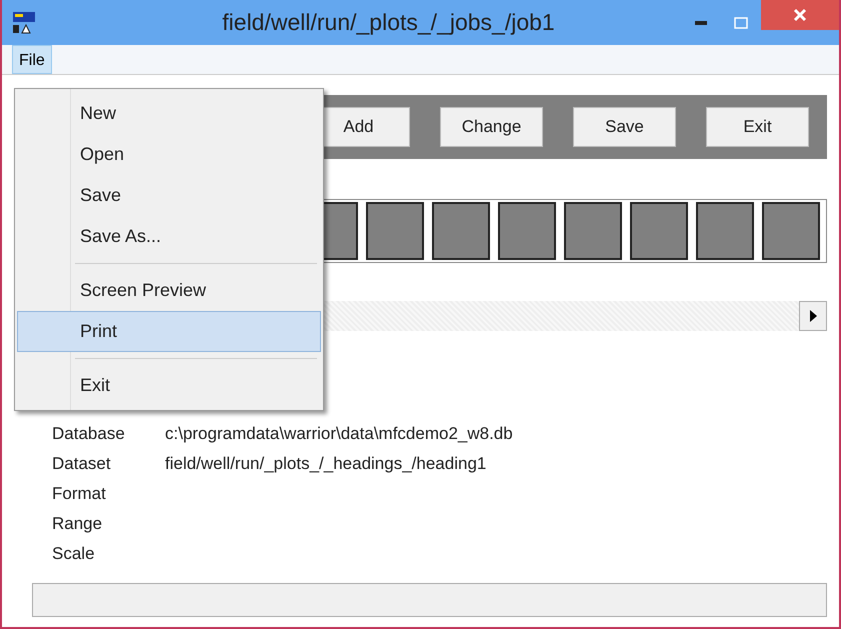  I want to click on scroll-right-button, so click(813, 316).